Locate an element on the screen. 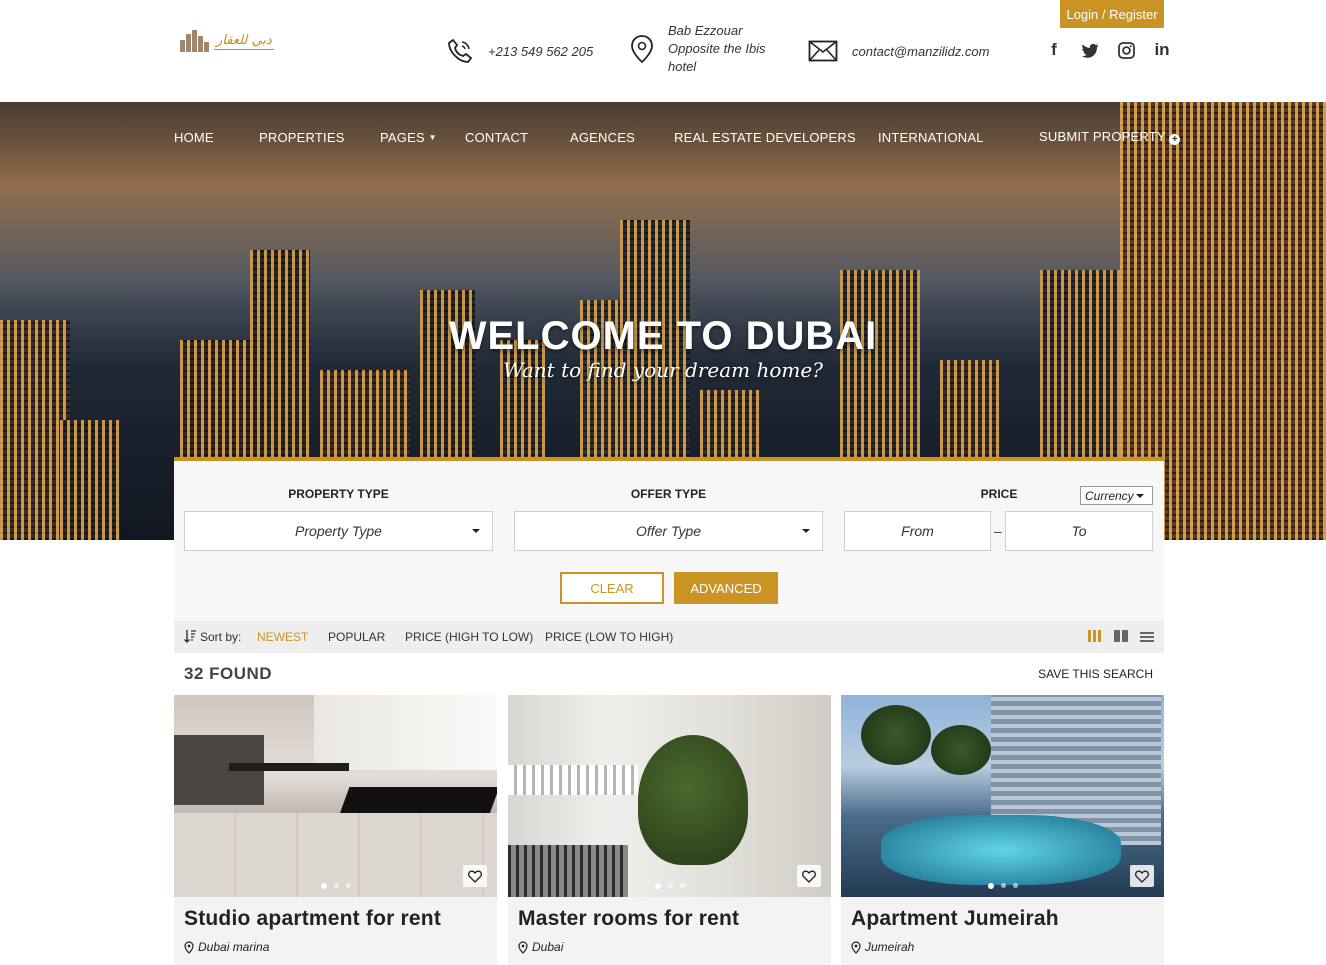  building-graphic is located at coordinates (90, 480).